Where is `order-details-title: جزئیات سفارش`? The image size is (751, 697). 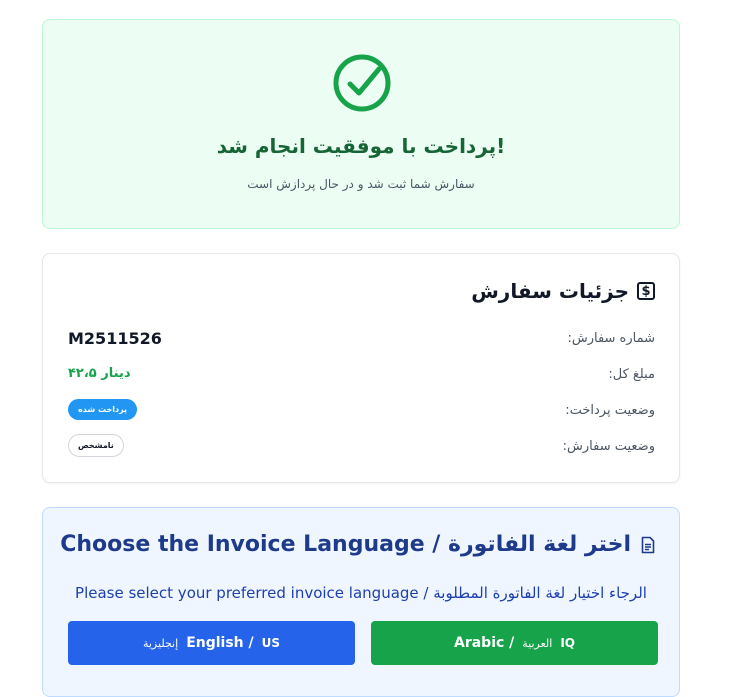
order-details-title: جزئیات سفارش is located at coordinates (550, 291).